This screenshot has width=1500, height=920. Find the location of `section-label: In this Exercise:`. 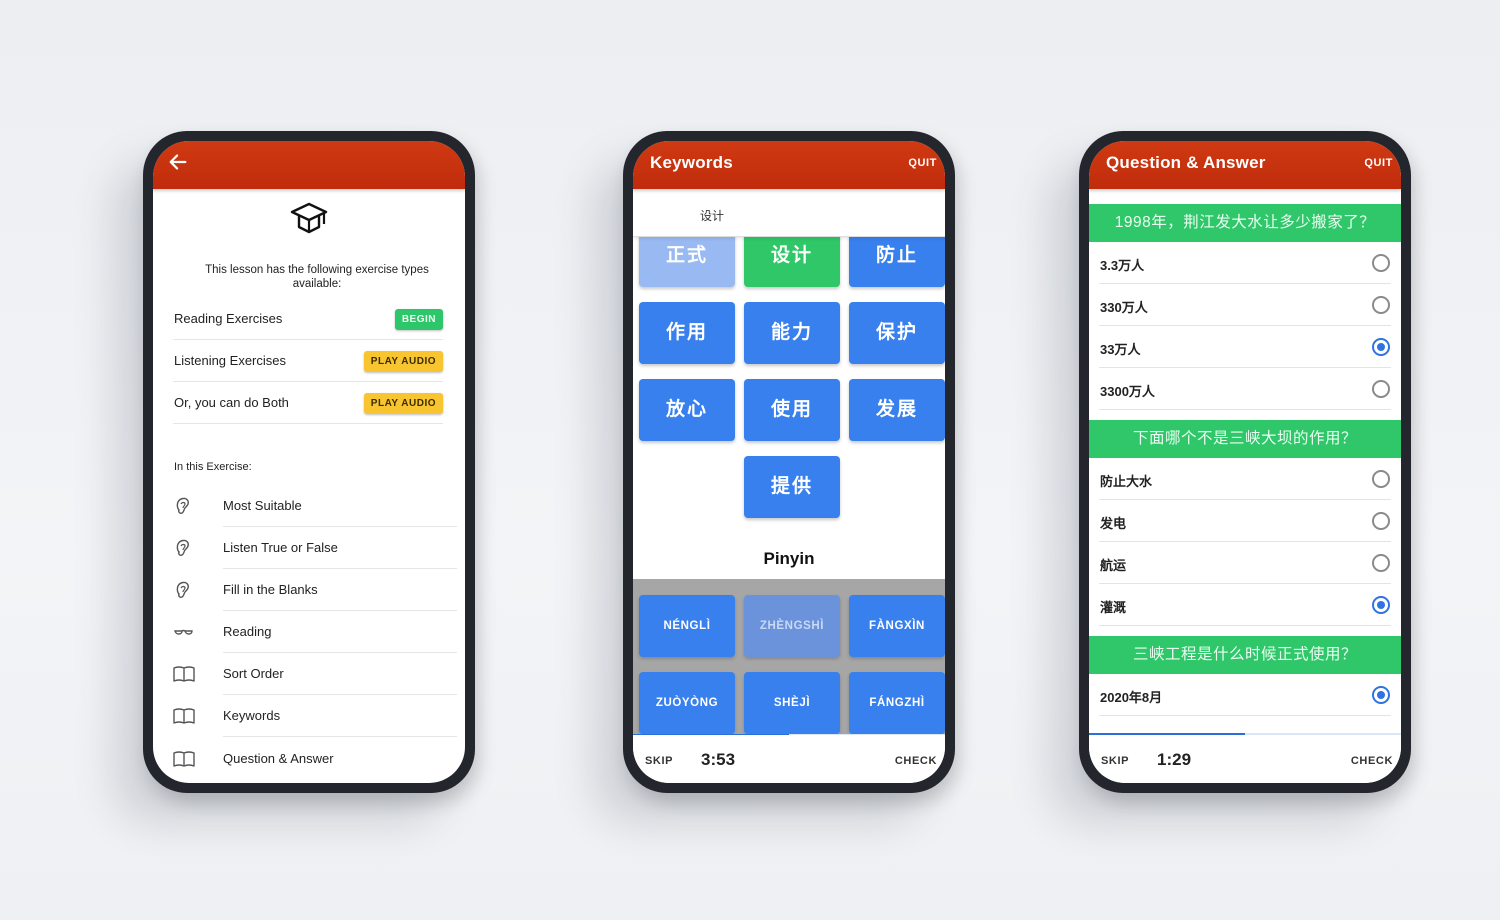

section-label: In this Exercise: is located at coordinates (213, 467).